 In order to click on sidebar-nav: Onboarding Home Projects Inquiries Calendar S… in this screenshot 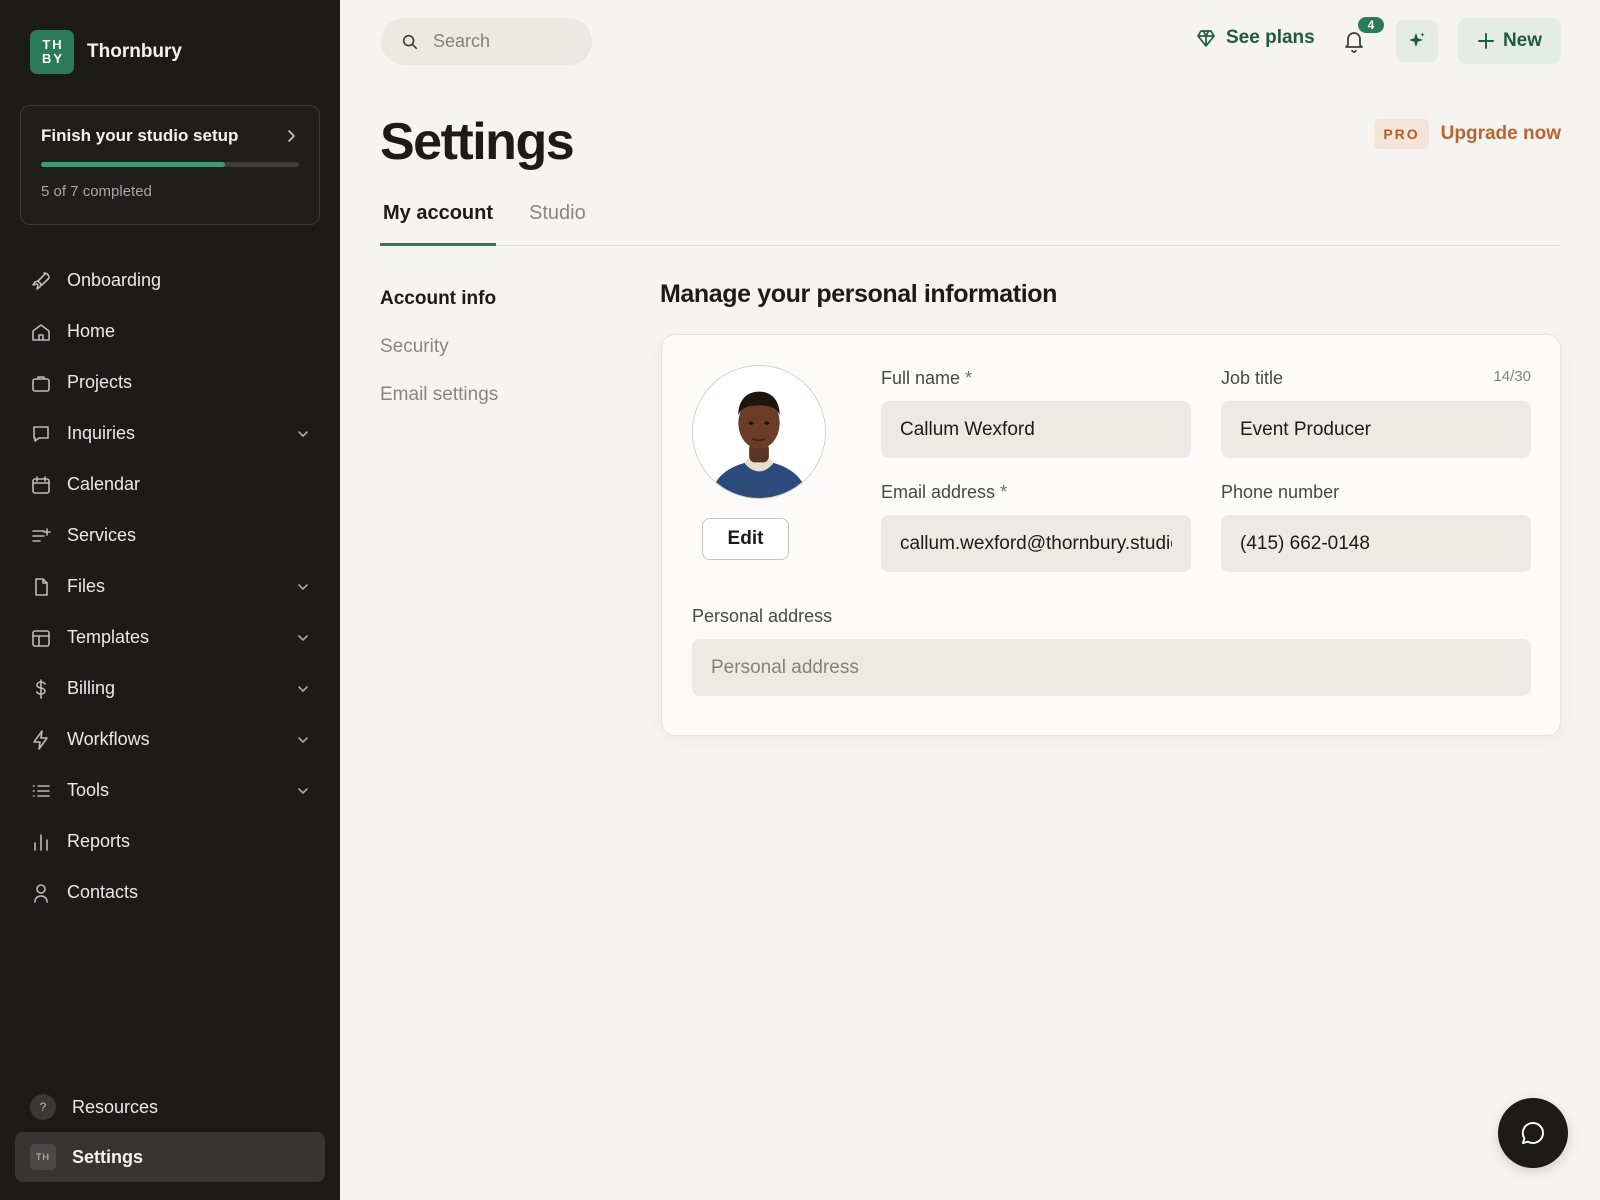, I will do `click(170, 586)`.